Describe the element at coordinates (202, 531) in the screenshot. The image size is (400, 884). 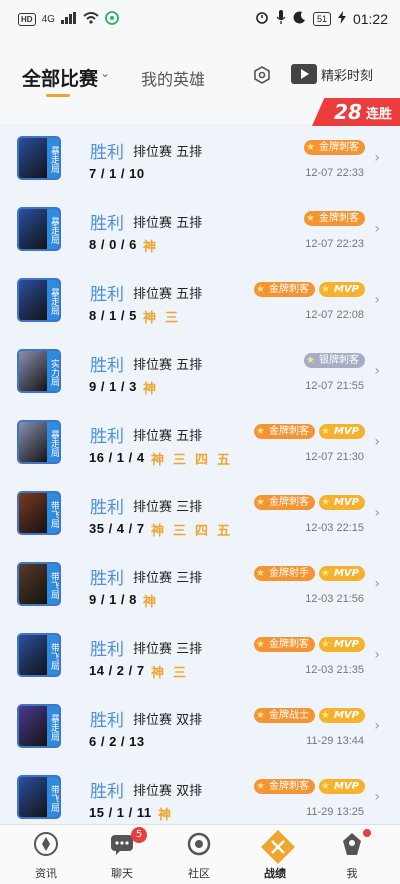
I see `achievement-tag: 四` at that location.